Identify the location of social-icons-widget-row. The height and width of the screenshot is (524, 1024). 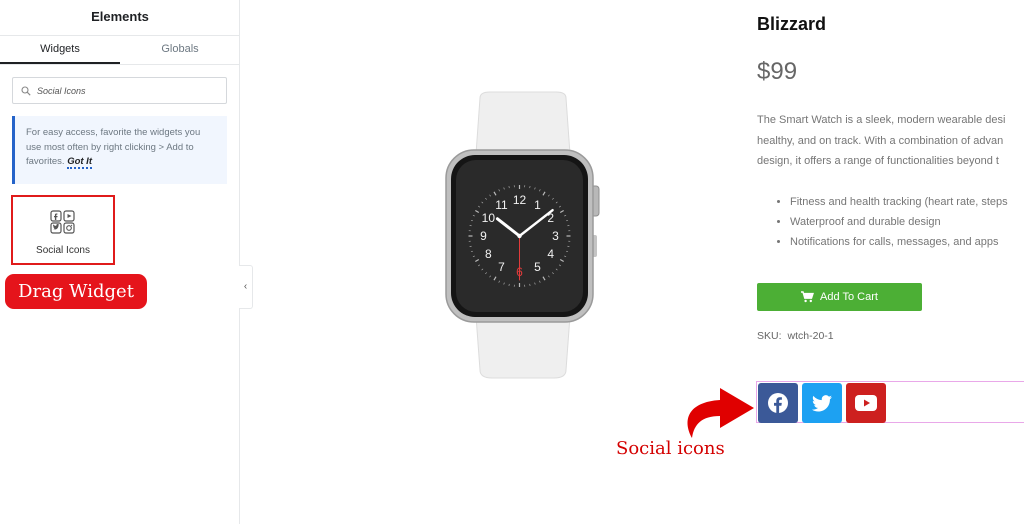
(890, 402).